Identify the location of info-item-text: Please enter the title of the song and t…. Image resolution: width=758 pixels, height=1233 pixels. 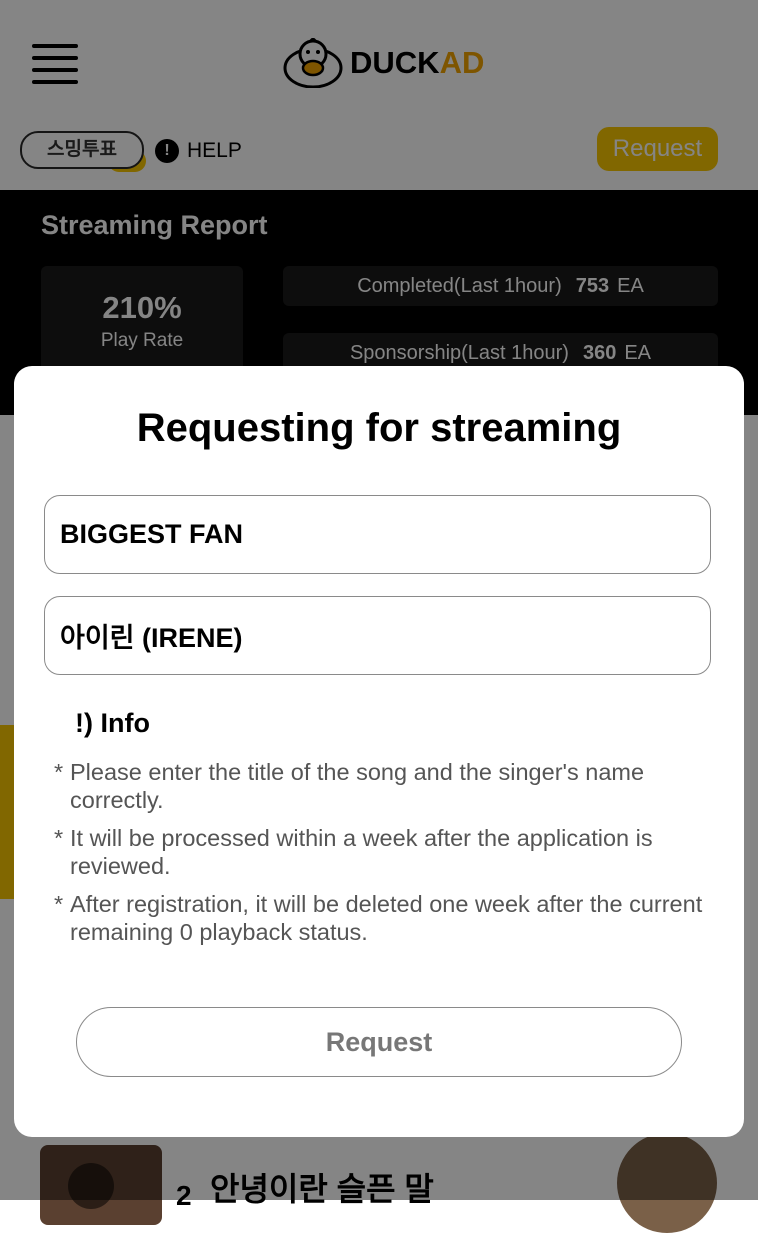
(357, 786).